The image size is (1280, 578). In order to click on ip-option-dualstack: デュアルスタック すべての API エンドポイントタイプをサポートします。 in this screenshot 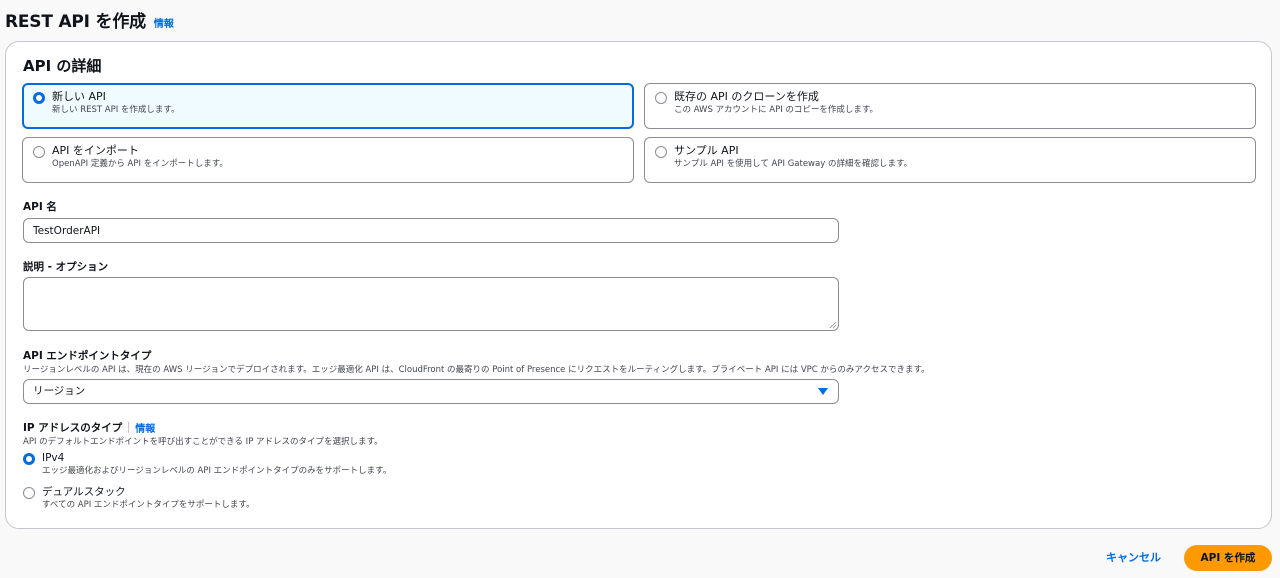, I will do `click(139, 498)`.